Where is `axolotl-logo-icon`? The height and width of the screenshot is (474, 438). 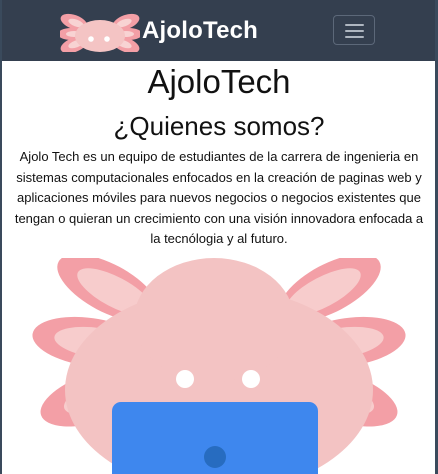 axolotl-logo-icon is located at coordinates (100, 32).